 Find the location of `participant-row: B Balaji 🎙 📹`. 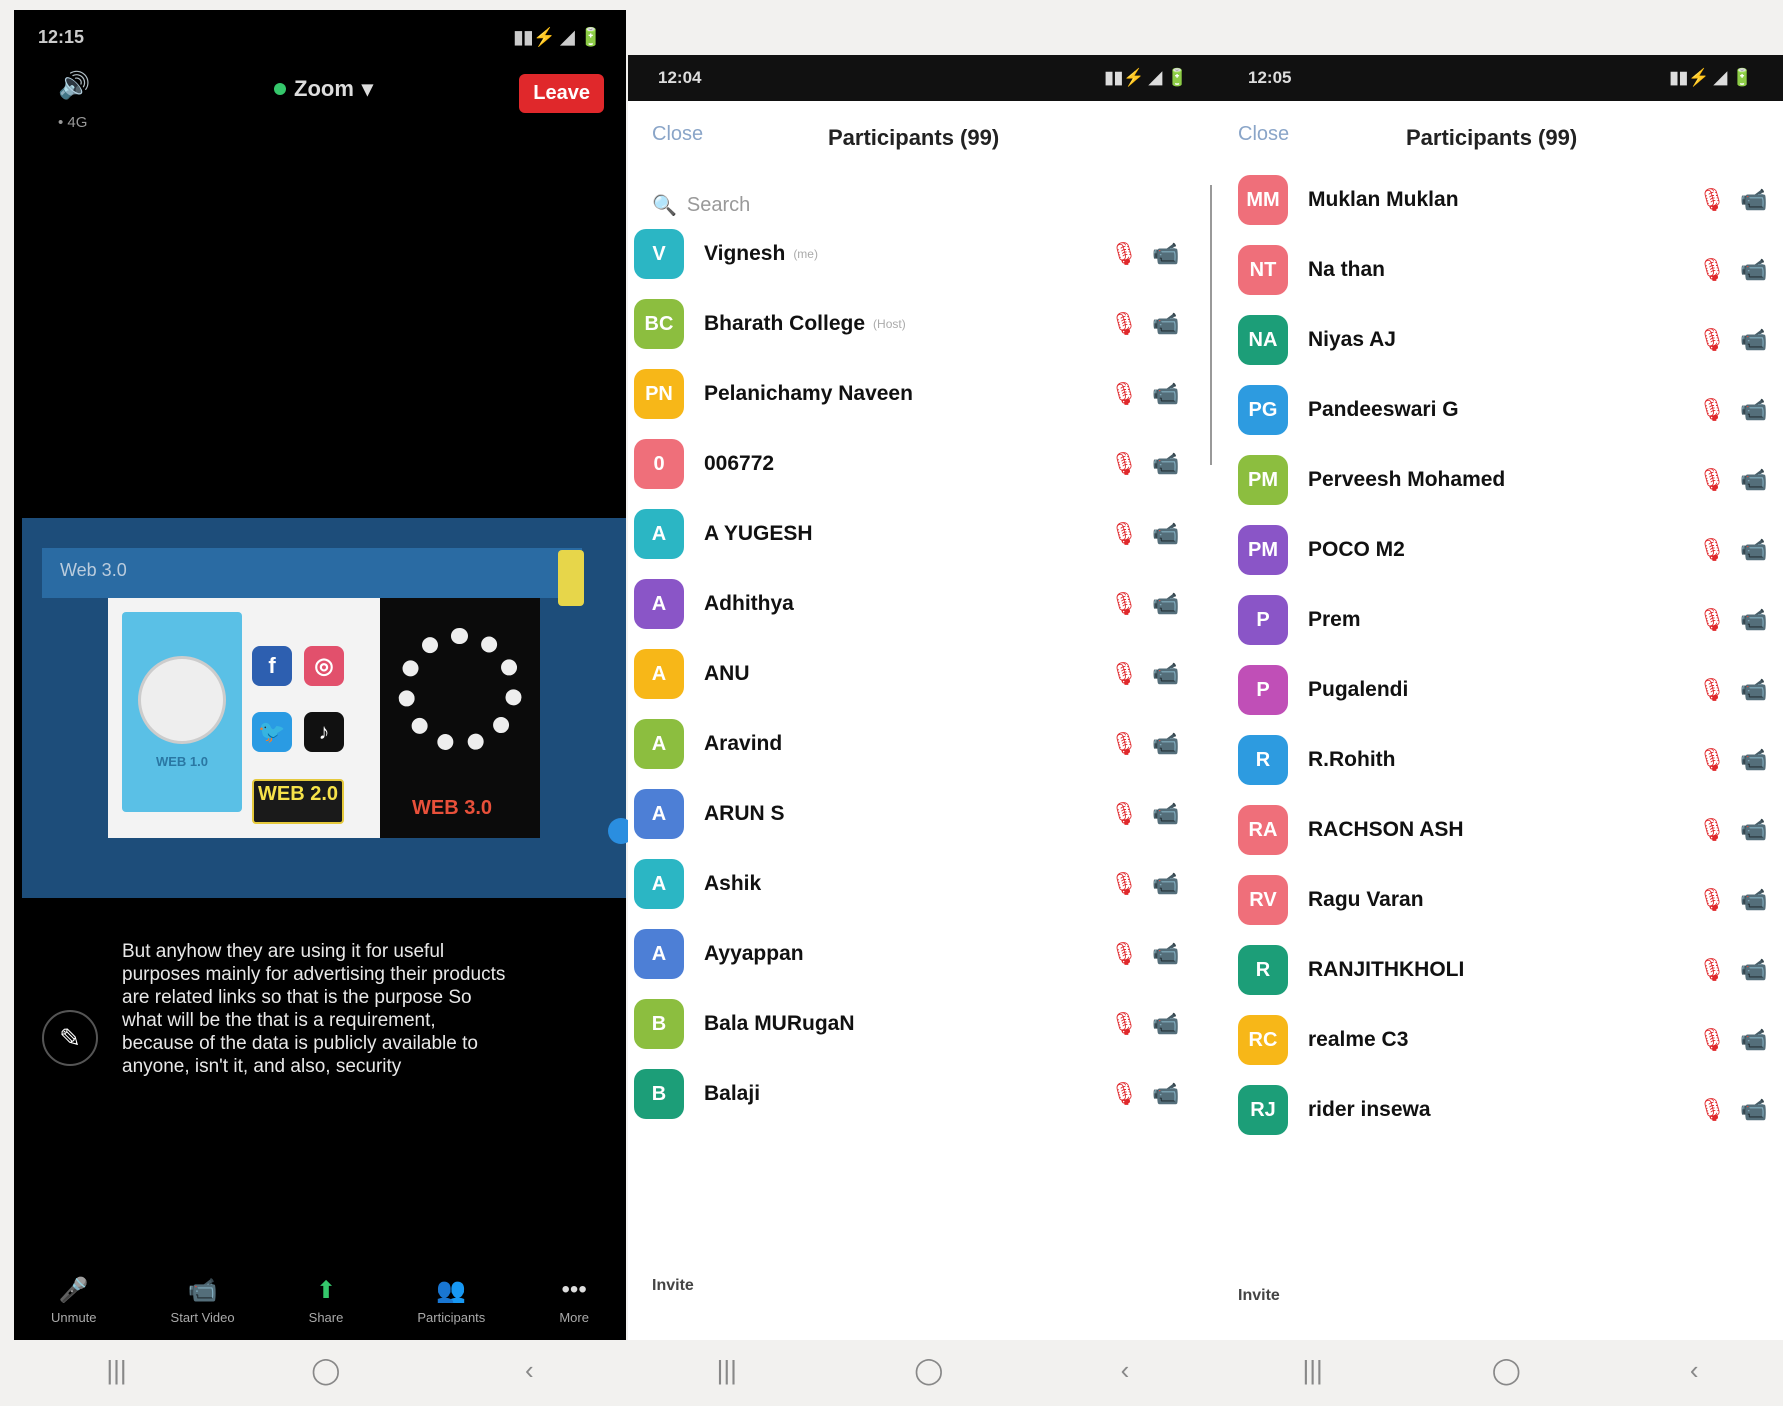

participant-row: B Balaji 🎙 📹 is located at coordinates (924, 1094).